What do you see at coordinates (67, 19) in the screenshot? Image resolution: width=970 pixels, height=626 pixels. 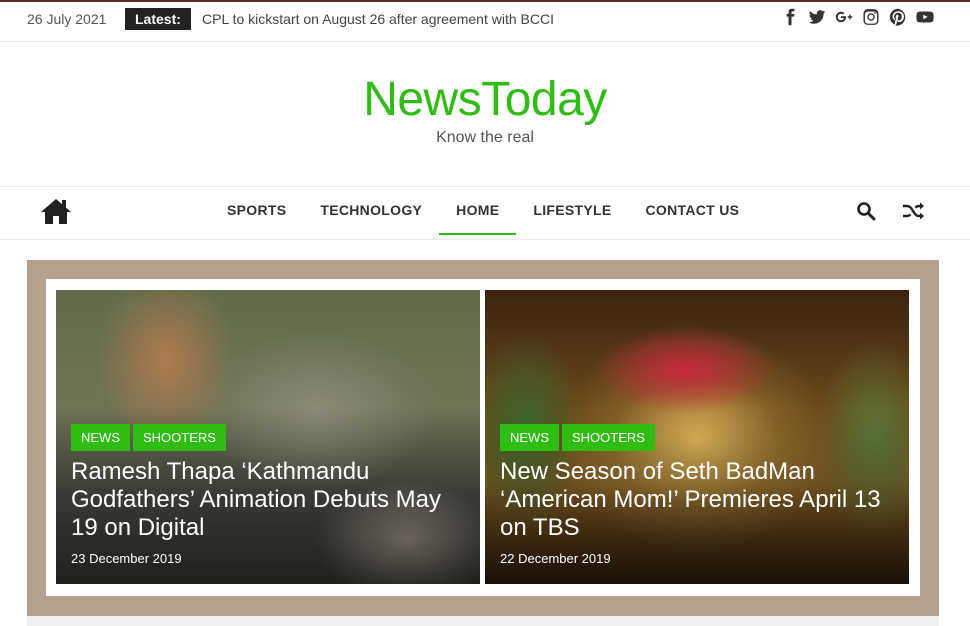 I see `current-date: 26 July 2021` at bounding box center [67, 19].